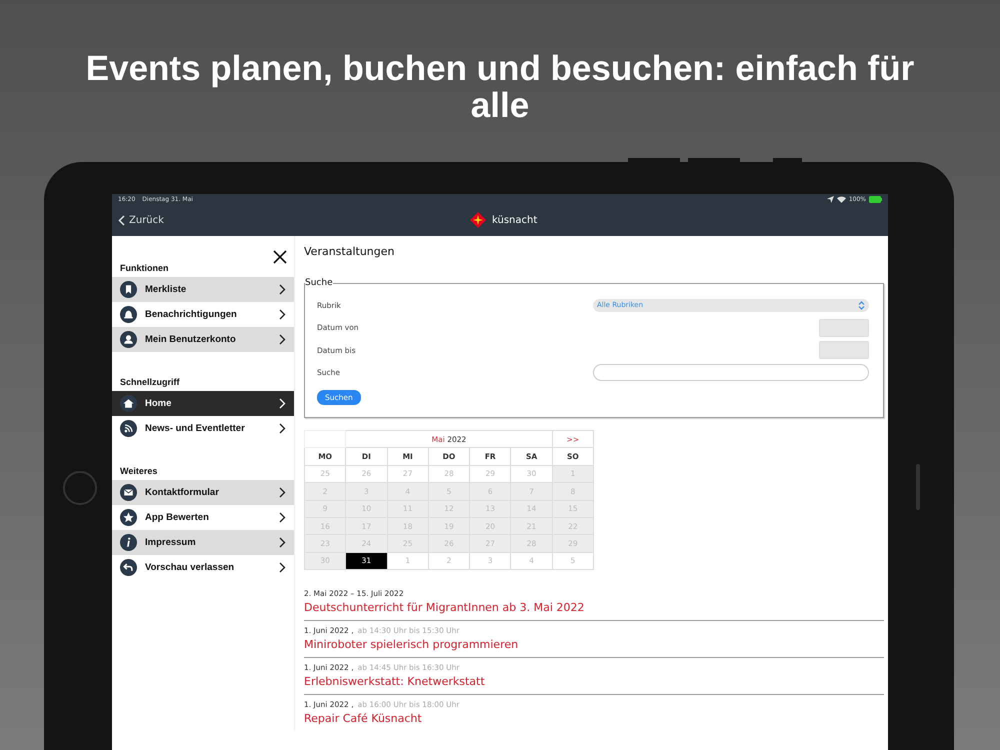  I want to click on close-icon, so click(280, 257).